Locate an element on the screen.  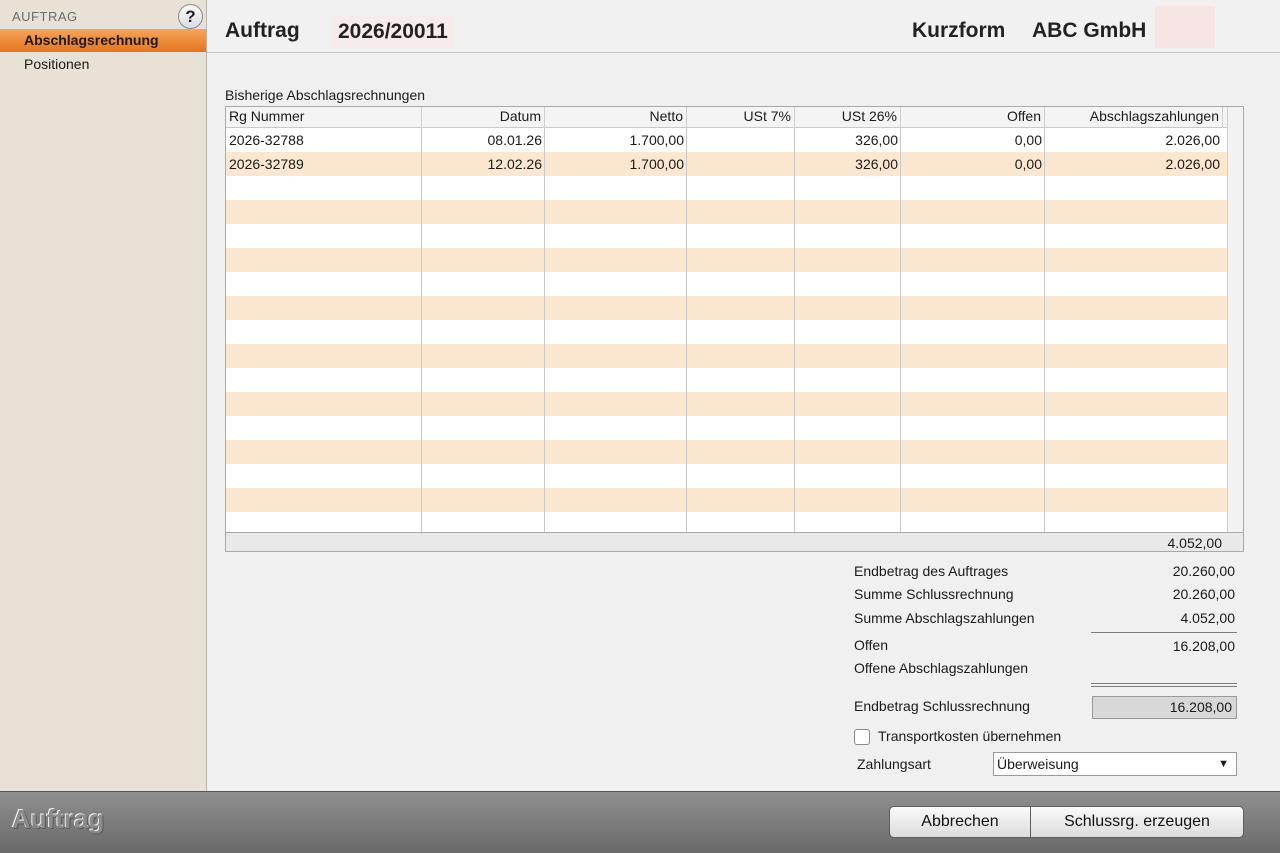
auftrag-label: Auftrag is located at coordinates (262, 30).